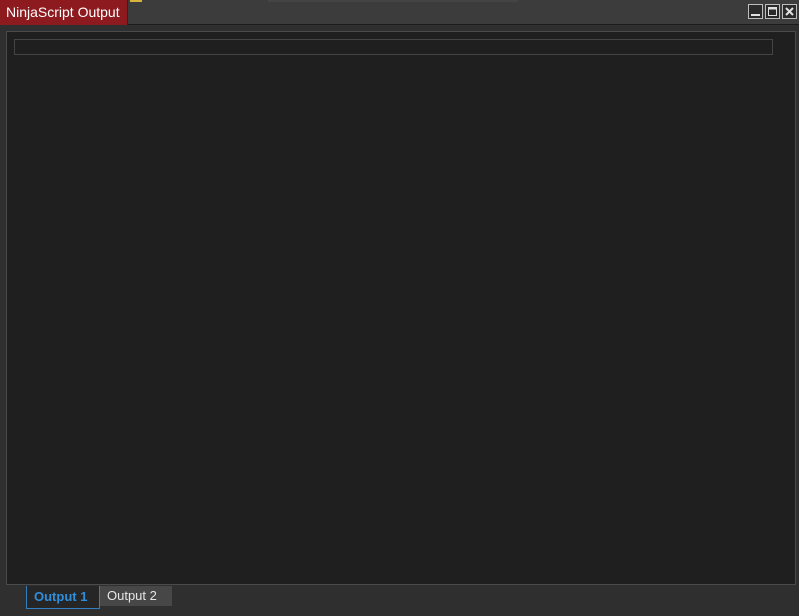 This screenshot has height=616, width=799. I want to click on window-controls, so click(772, 12).